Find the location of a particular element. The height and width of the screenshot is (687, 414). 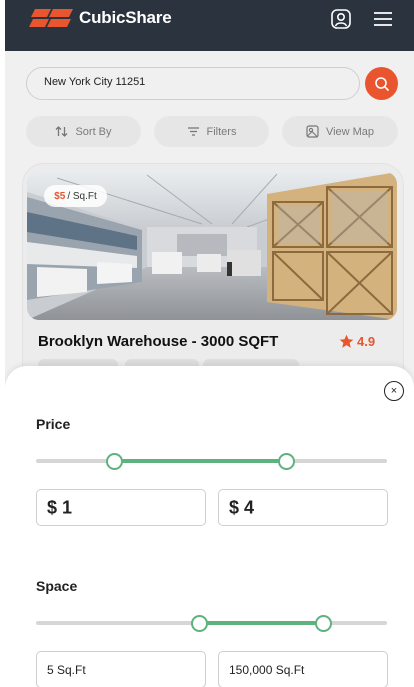

space-min-value: 5 Sq.Ft is located at coordinates (66, 669).